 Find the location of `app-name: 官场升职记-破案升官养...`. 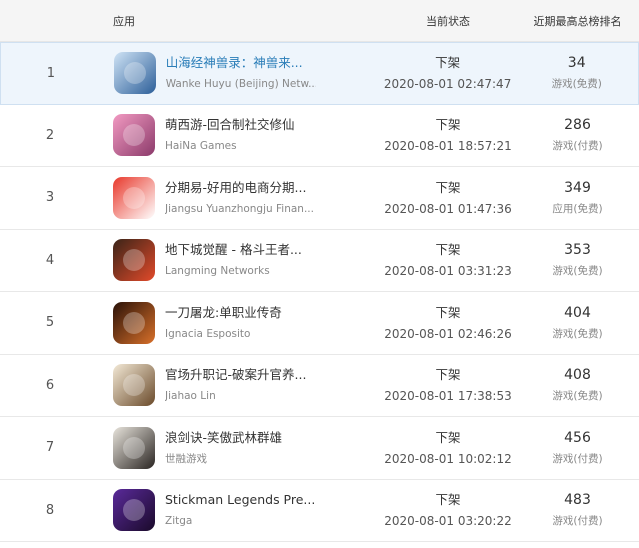

app-name: 官场升职记-破案升官养... is located at coordinates (240, 375).